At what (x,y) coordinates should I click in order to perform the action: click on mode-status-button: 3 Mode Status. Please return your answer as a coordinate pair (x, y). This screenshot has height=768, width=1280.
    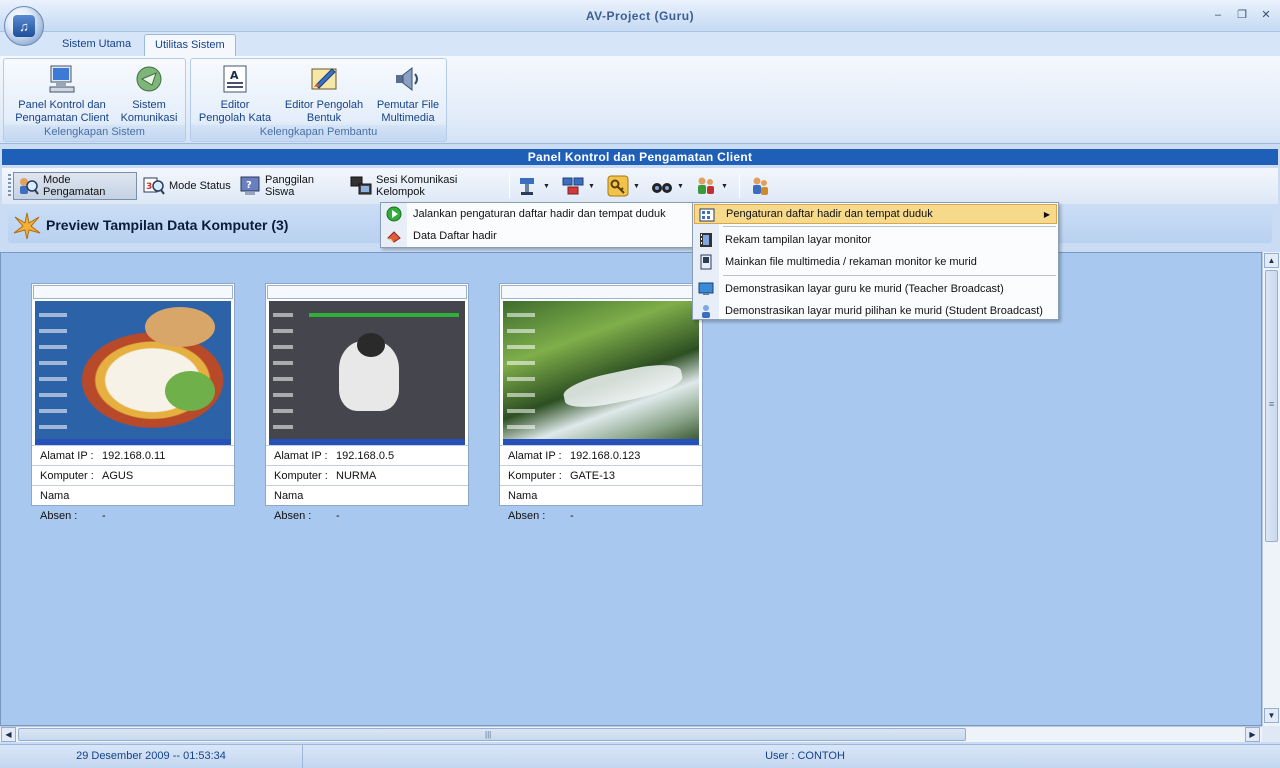
    Looking at the image, I should click on (187, 186).